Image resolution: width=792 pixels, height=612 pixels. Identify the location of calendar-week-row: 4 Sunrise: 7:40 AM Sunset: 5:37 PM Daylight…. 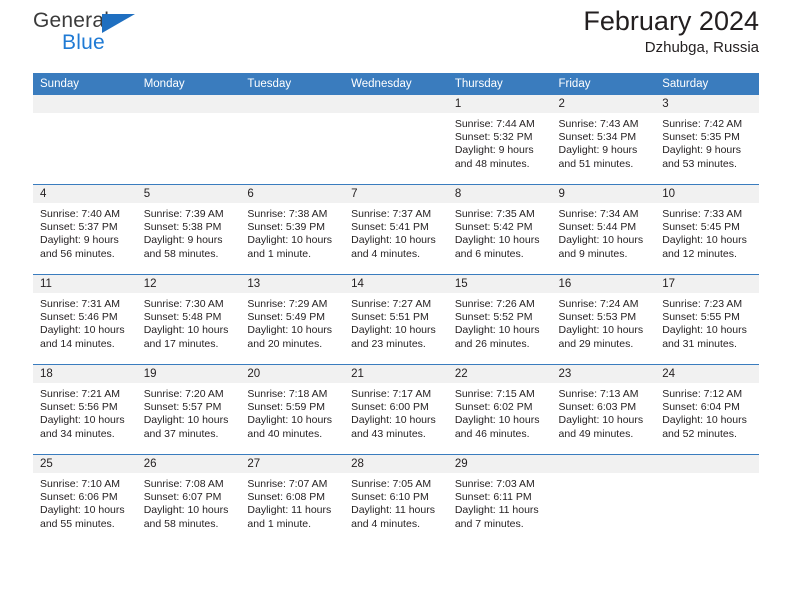
(396, 229).